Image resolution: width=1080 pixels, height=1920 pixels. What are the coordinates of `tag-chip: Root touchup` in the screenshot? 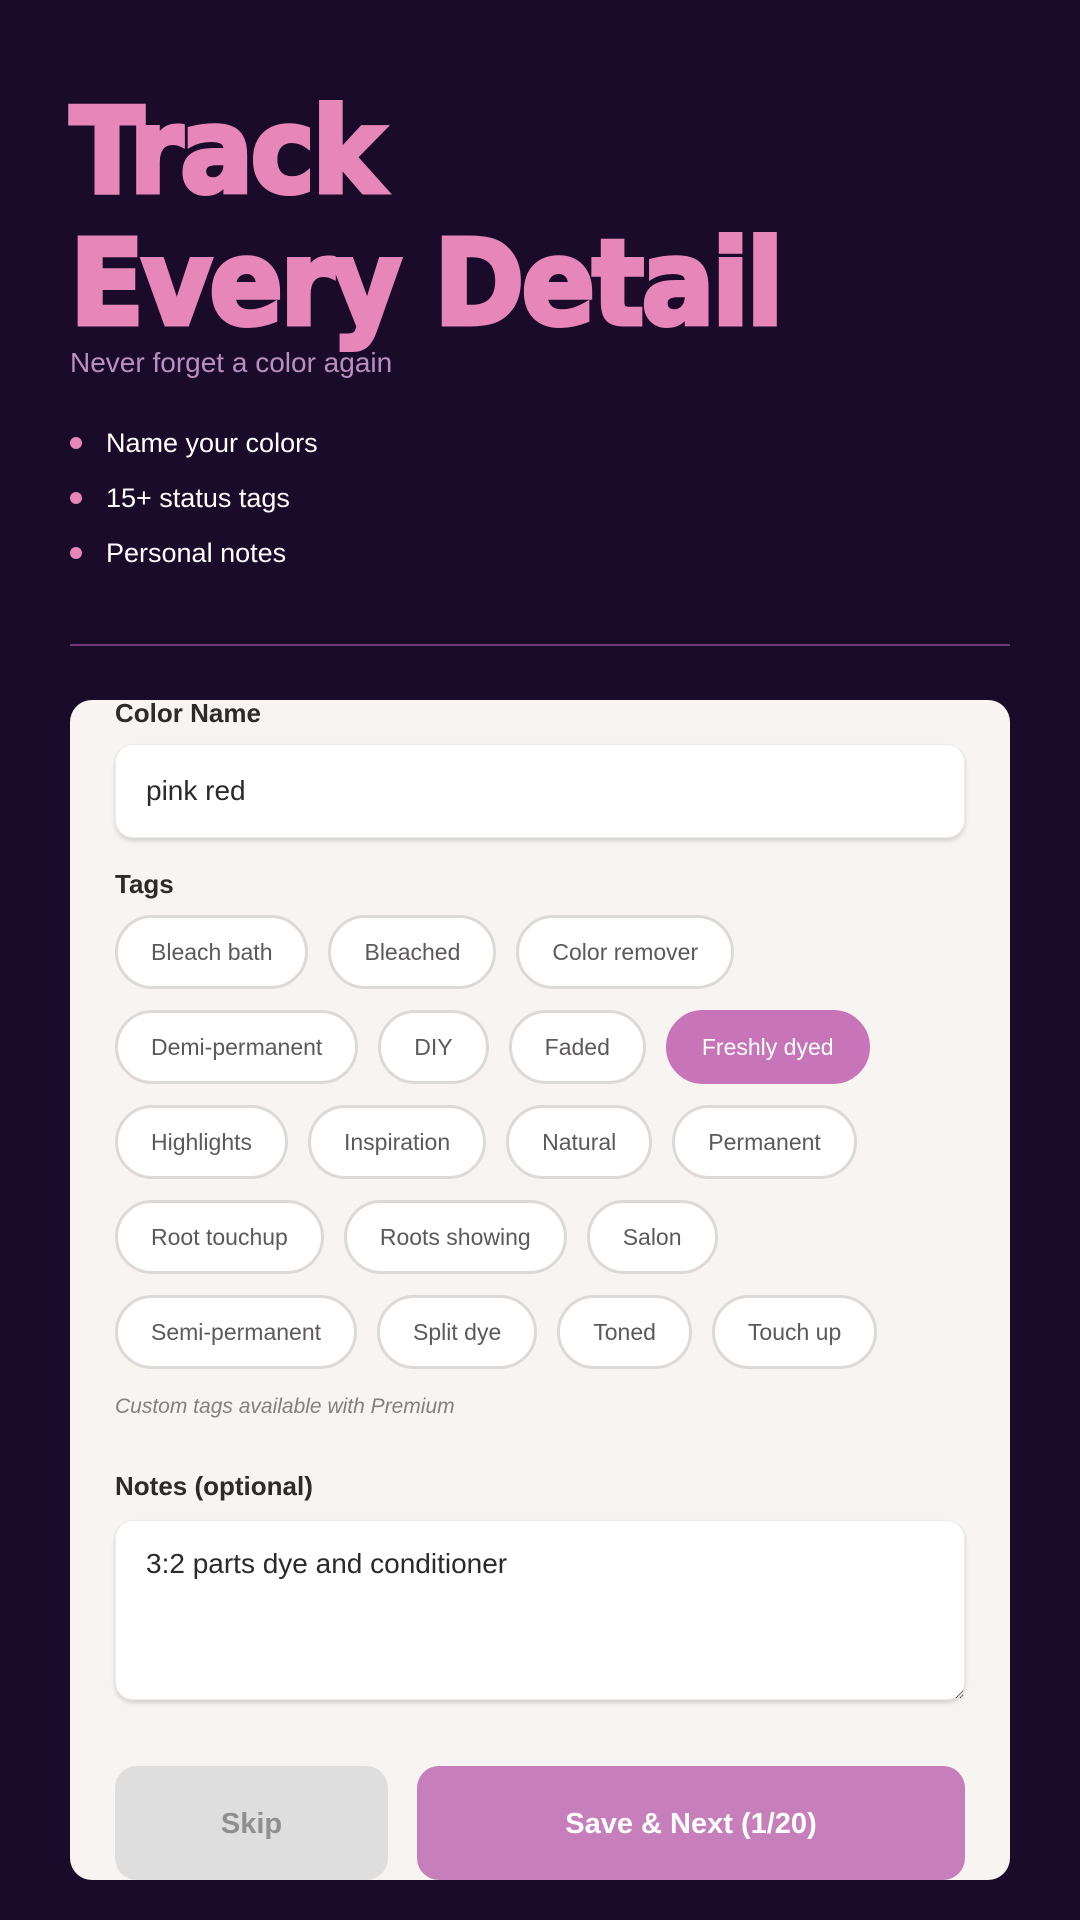 It's located at (219, 1237).